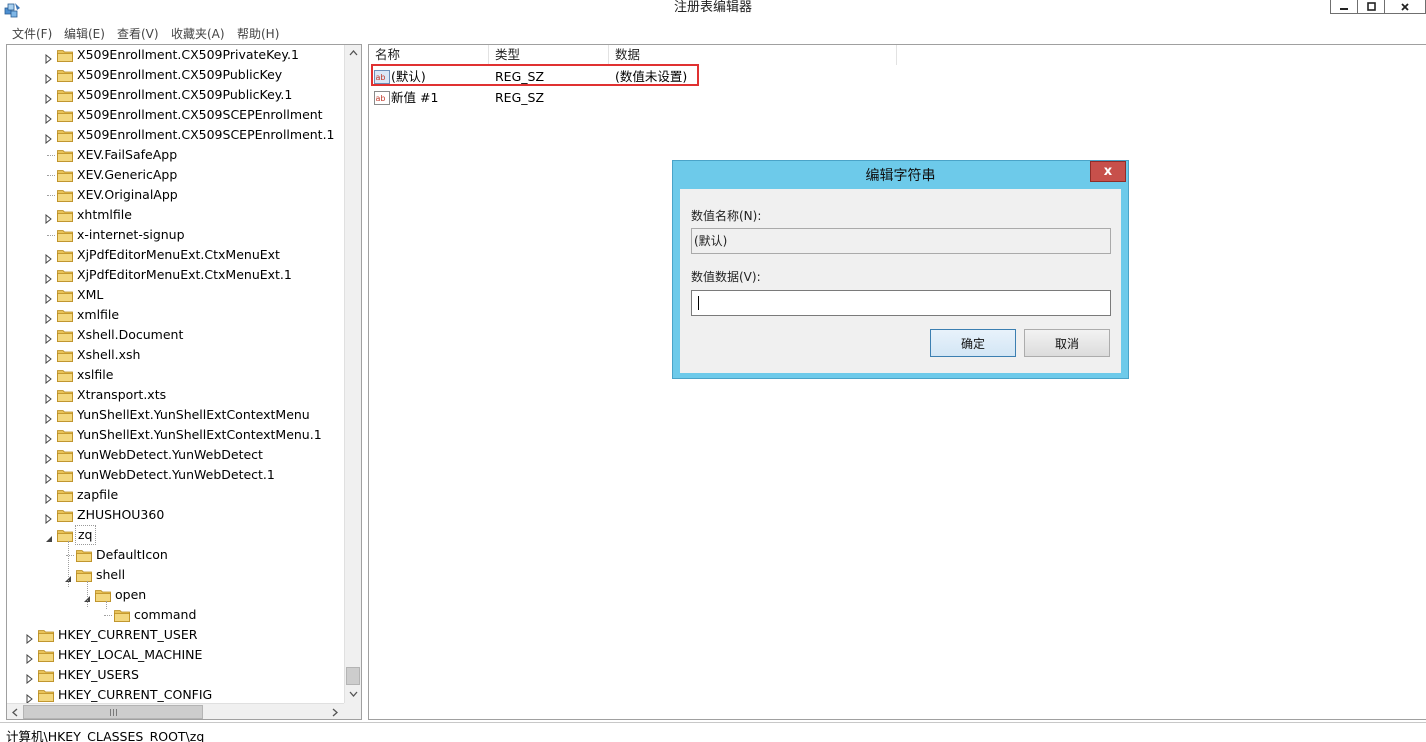 The width and height of the screenshot is (1426, 742). What do you see at coordinates (753, 55) in the screenshot?
I see `column-header-data: 数据` at bounding box center [753, 55].